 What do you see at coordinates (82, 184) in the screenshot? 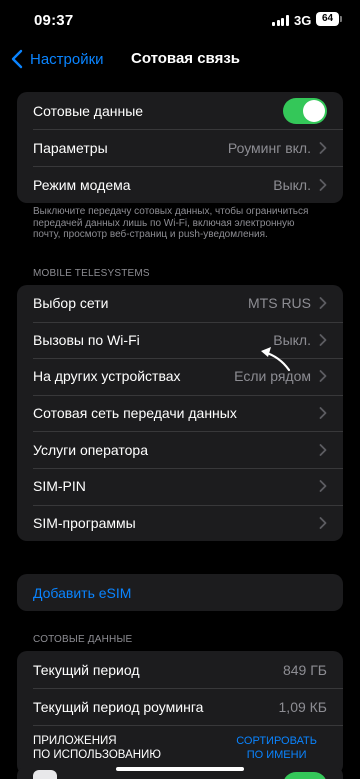
I see `modem-mode-label: Режим модема` at bounding box center [82, 184].